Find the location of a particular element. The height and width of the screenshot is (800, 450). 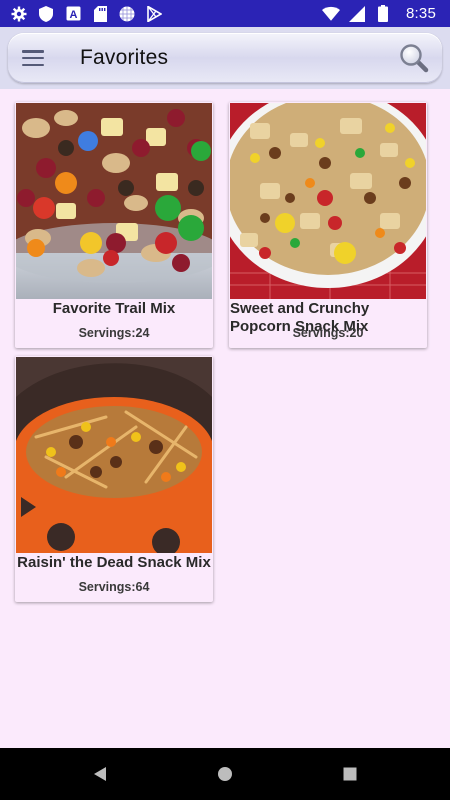

svg-text: A is located at coordinates (73, 15).